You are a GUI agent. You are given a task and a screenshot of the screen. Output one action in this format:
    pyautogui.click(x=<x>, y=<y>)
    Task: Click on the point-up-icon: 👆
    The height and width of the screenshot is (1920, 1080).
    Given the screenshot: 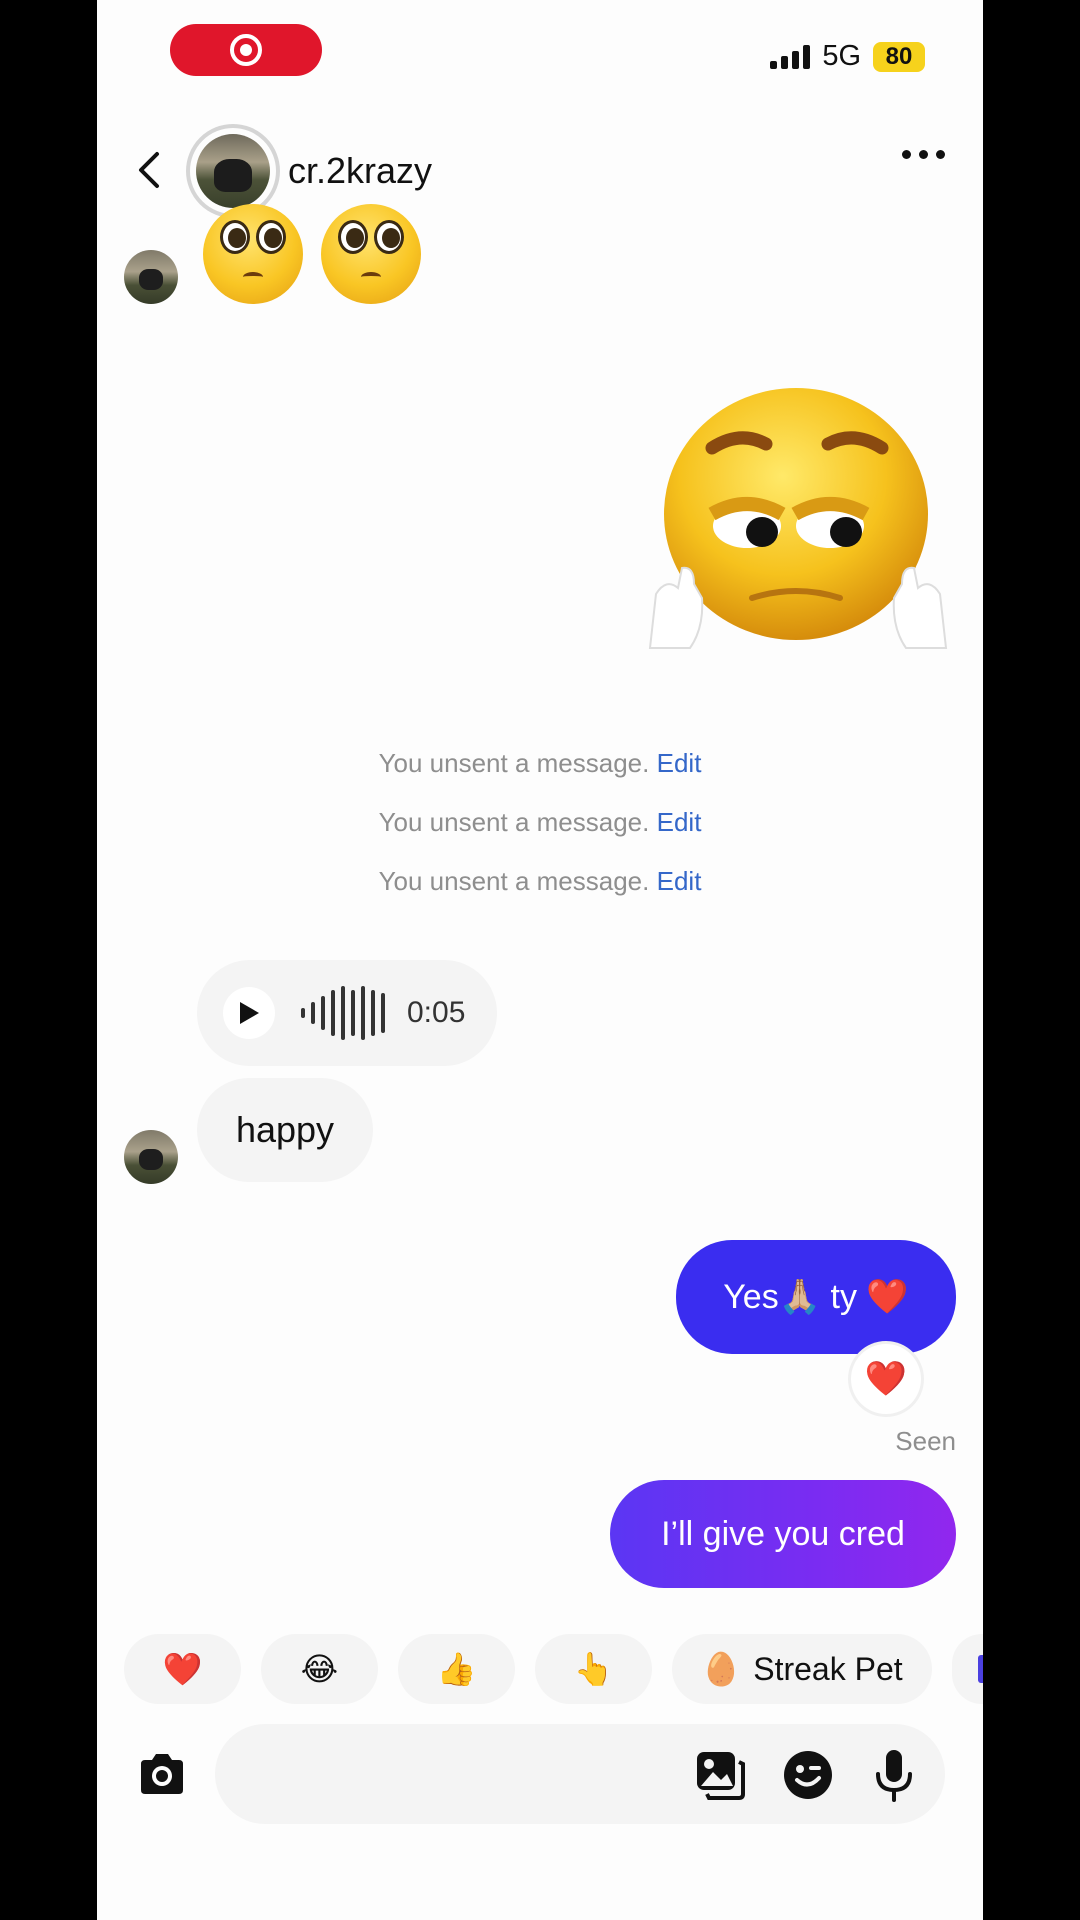 What is the action you would take?
    pyautogui.click(x=593, y=1669)
    